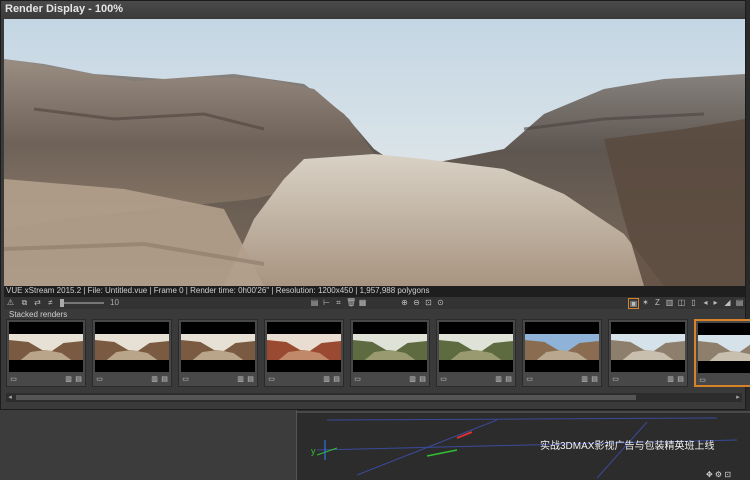  Describe the element at coordinates (50, 302) in the screenshot. I see `compare-icon: ≠` at that location.